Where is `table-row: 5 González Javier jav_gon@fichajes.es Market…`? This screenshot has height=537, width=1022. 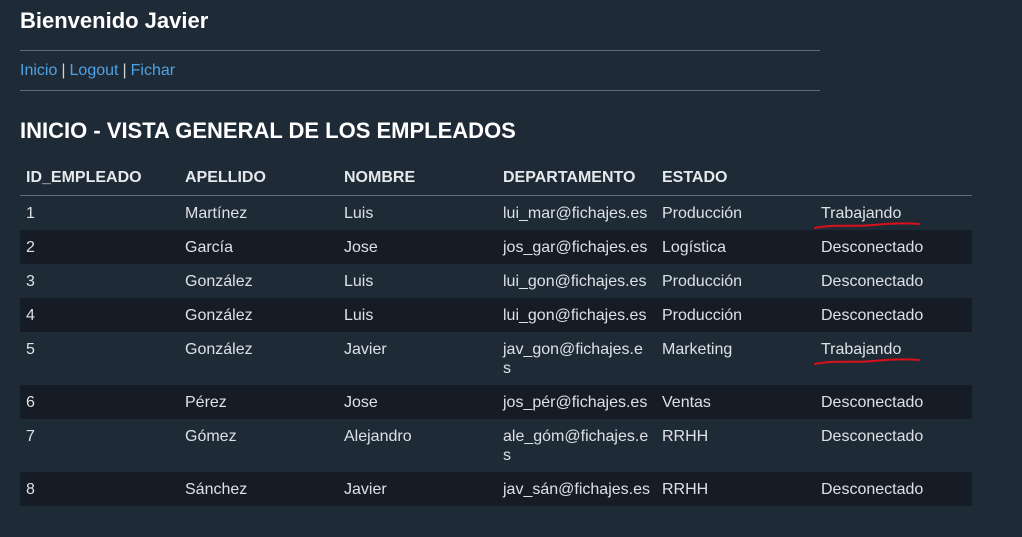
table-row: 5 González Javier jav_gon@fichajes.es Market… is located at coordinates (496, 358).